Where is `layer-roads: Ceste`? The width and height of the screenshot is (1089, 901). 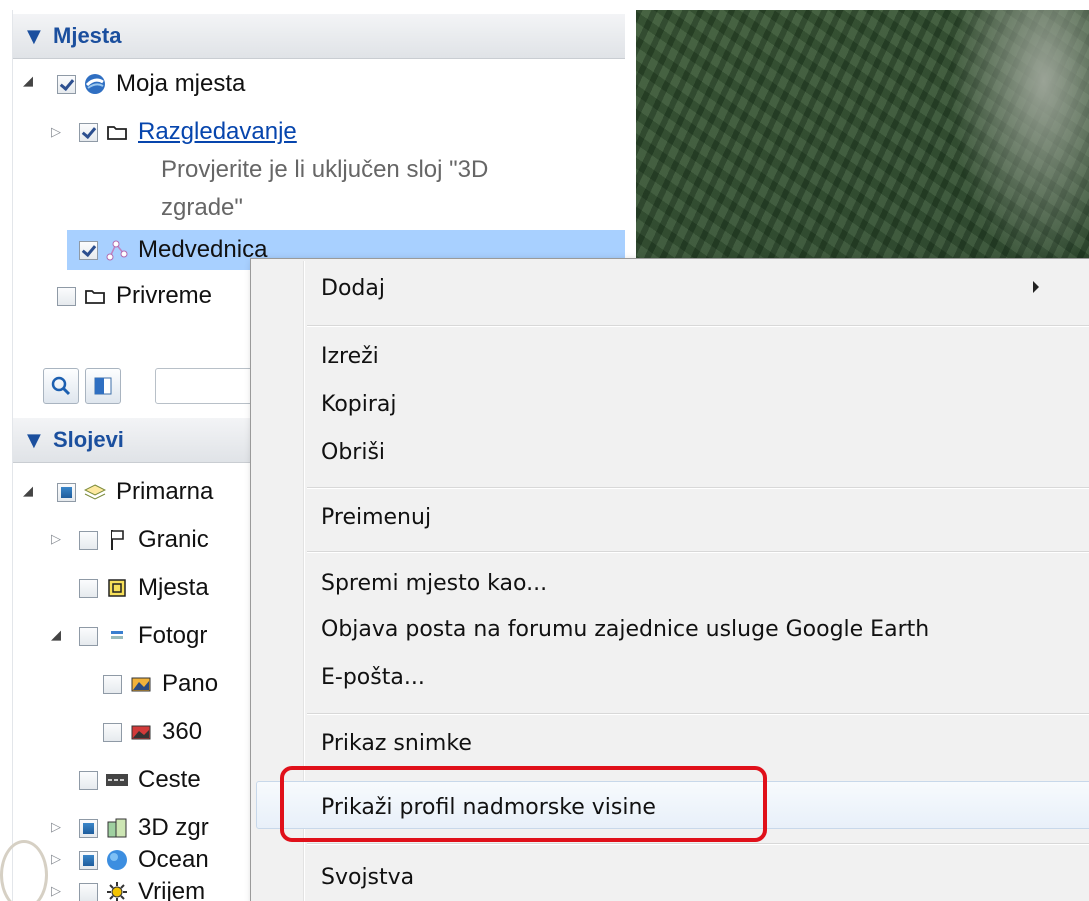
layer-roads: Ceste is located at coordinates (140, 780).